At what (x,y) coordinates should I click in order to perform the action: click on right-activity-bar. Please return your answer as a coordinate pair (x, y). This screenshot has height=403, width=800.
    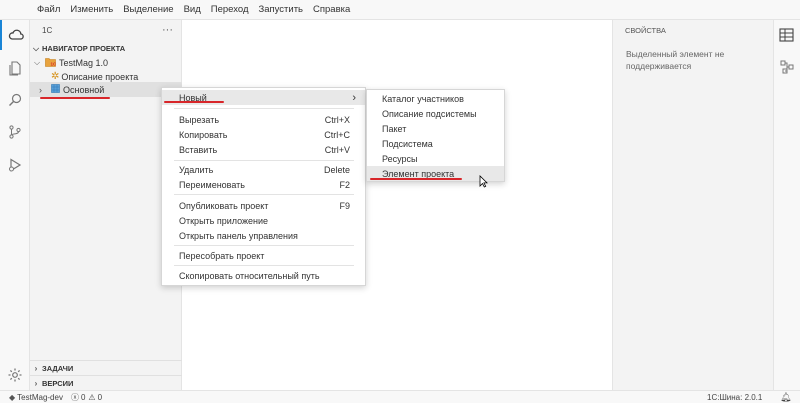
    Looking at the image, I should click on (786, 205).